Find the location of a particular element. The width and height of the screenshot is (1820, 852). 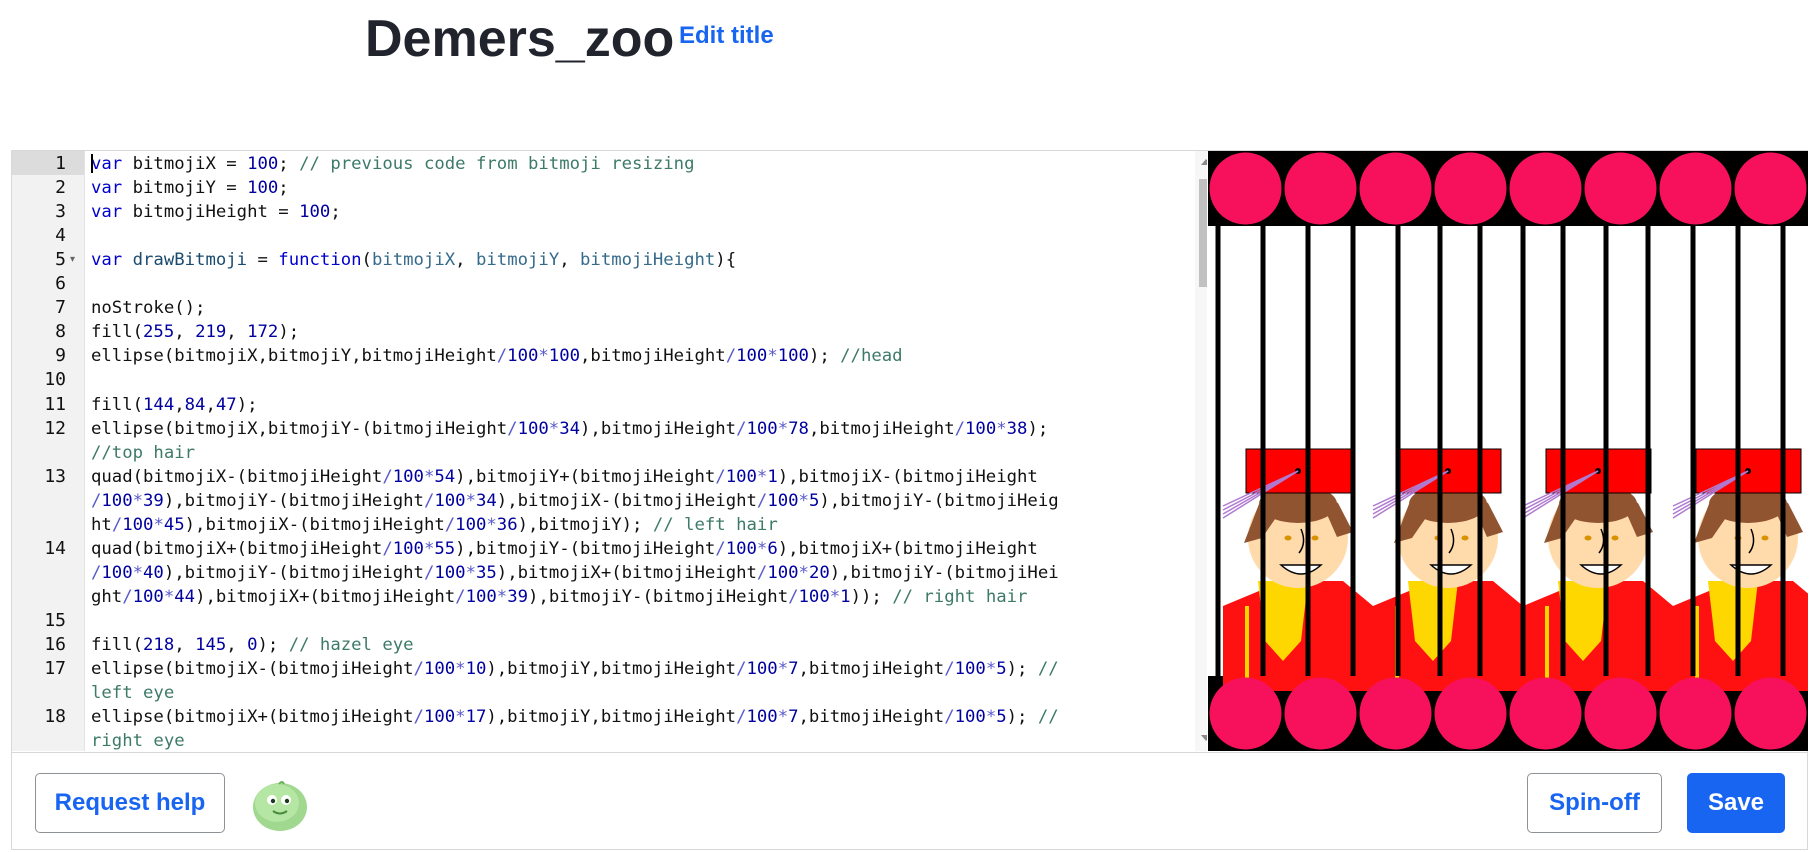

code-text: left eye is located at coordinates (133, 693).